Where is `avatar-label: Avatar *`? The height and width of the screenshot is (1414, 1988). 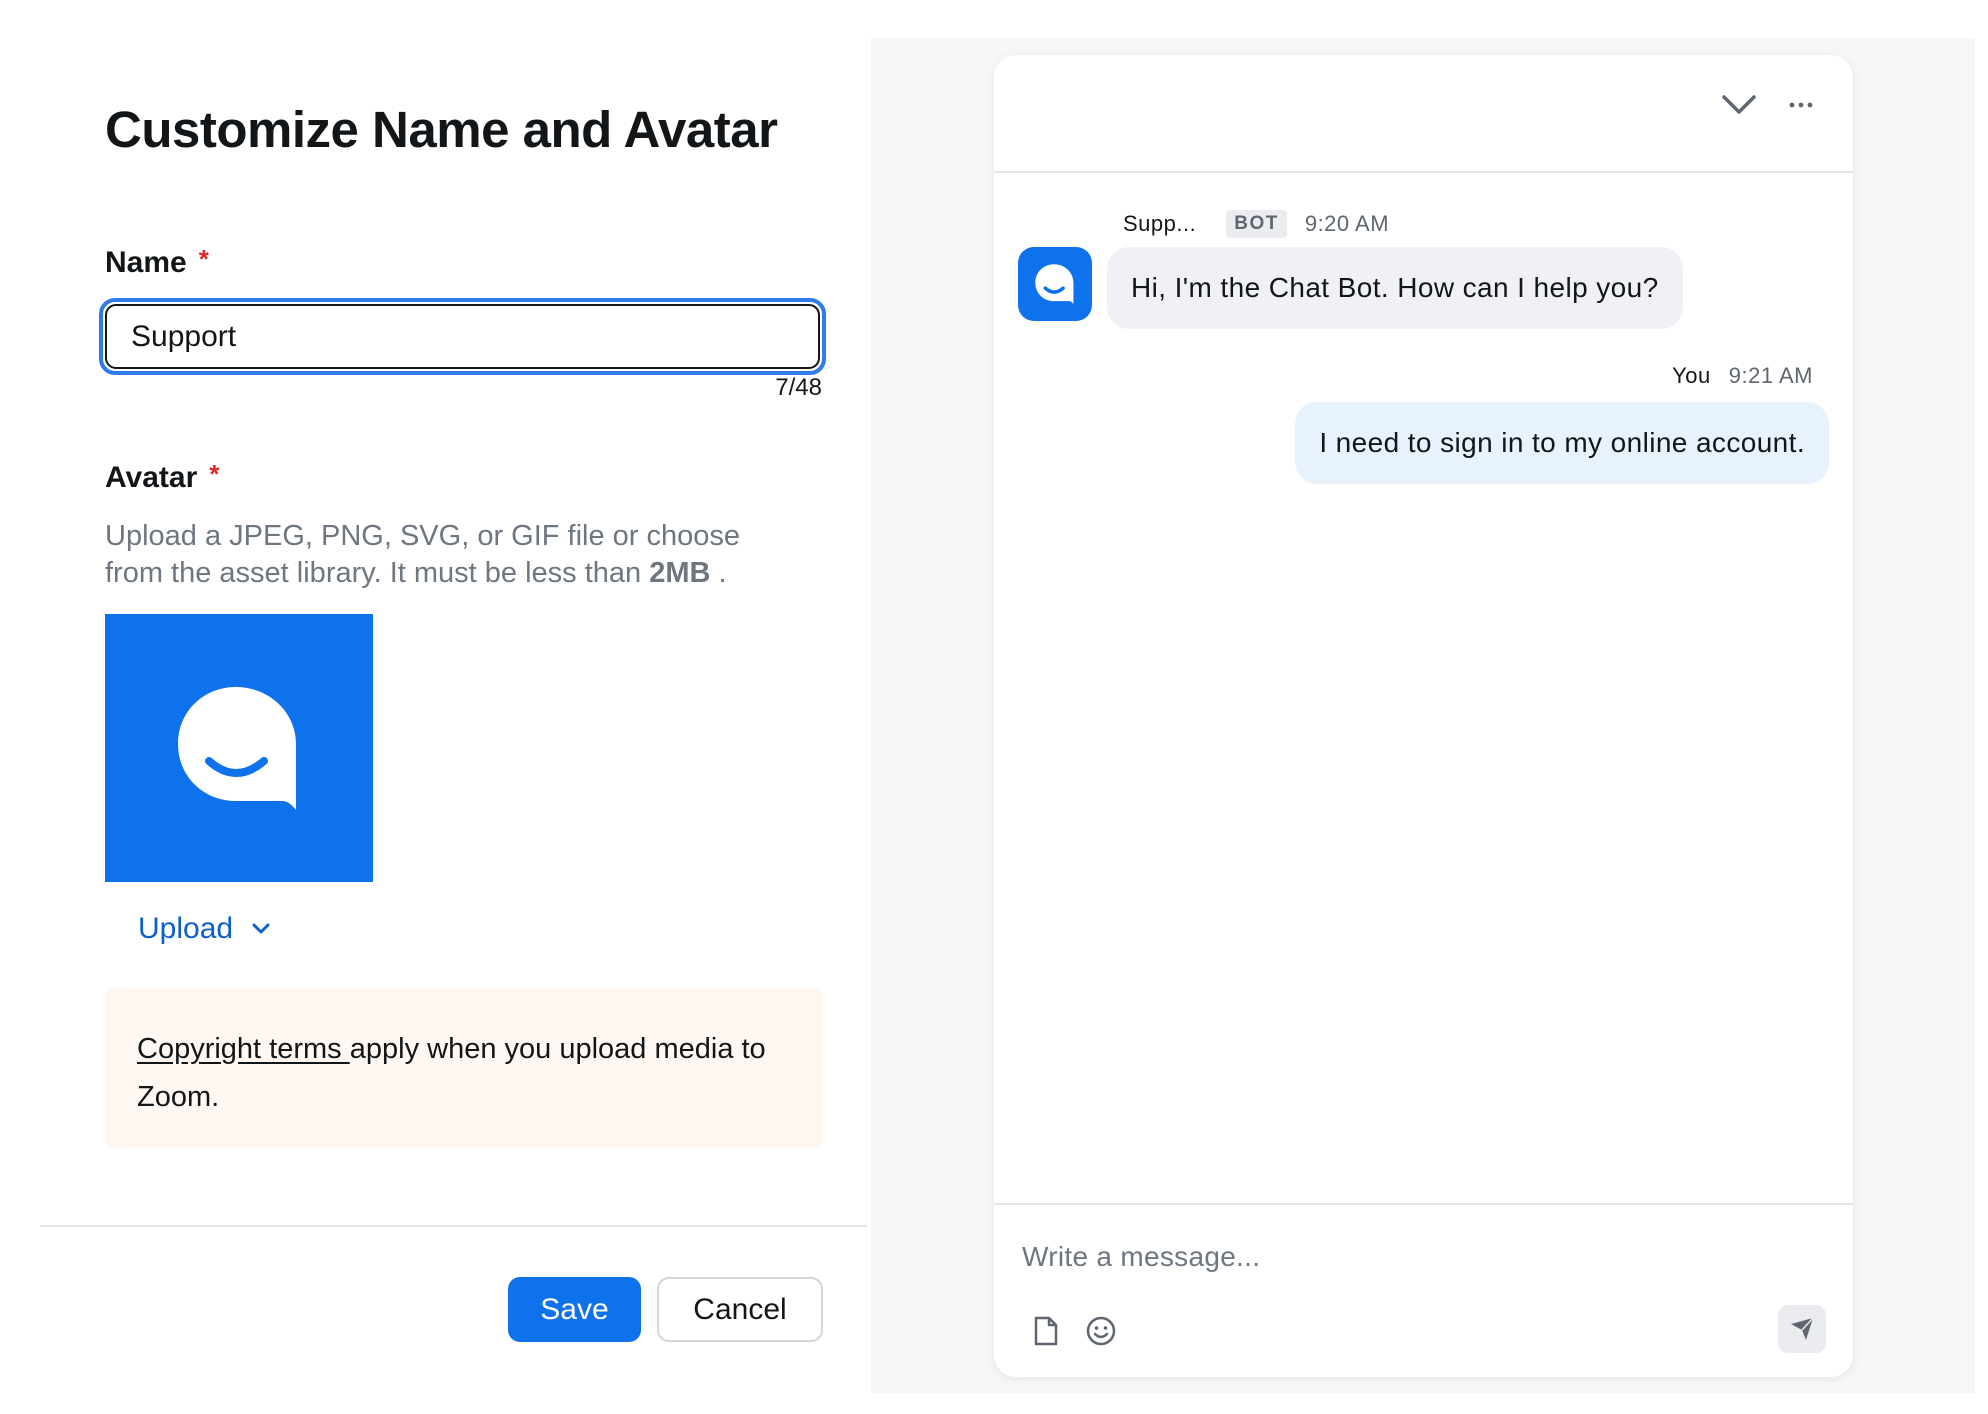
avatar-label: Avatar * is located at coordinates (162, 477).